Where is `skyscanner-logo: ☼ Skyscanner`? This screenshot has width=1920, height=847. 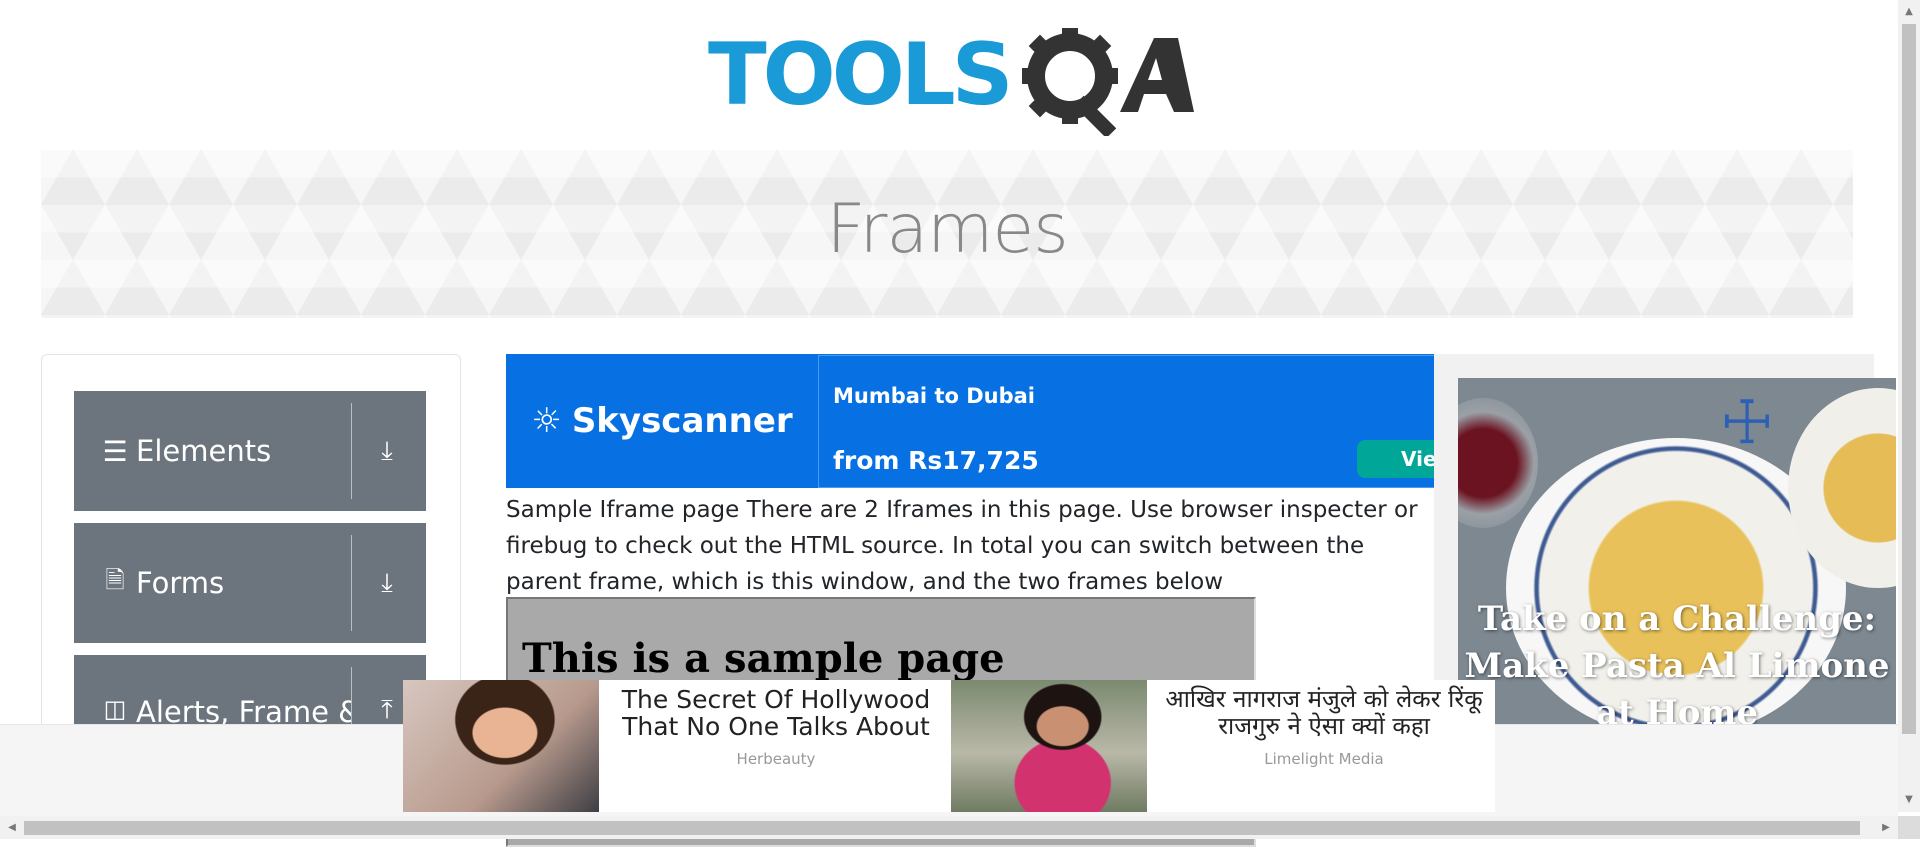 skyscanner-logo: ☼ Skyscanner is located at coordinates (662, 421).